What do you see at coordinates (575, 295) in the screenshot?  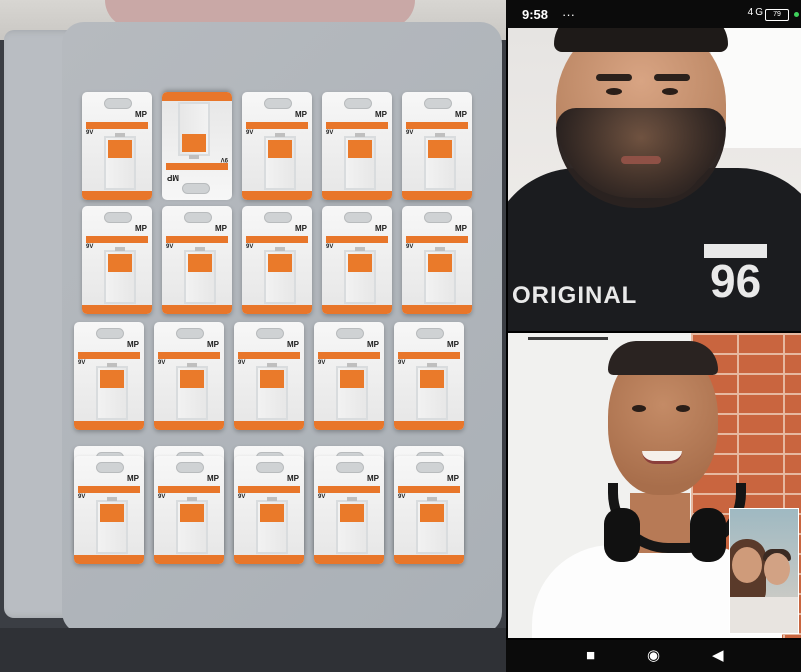 I see `shirt-text: ORIGINAL` at bounding box center [575, 295].